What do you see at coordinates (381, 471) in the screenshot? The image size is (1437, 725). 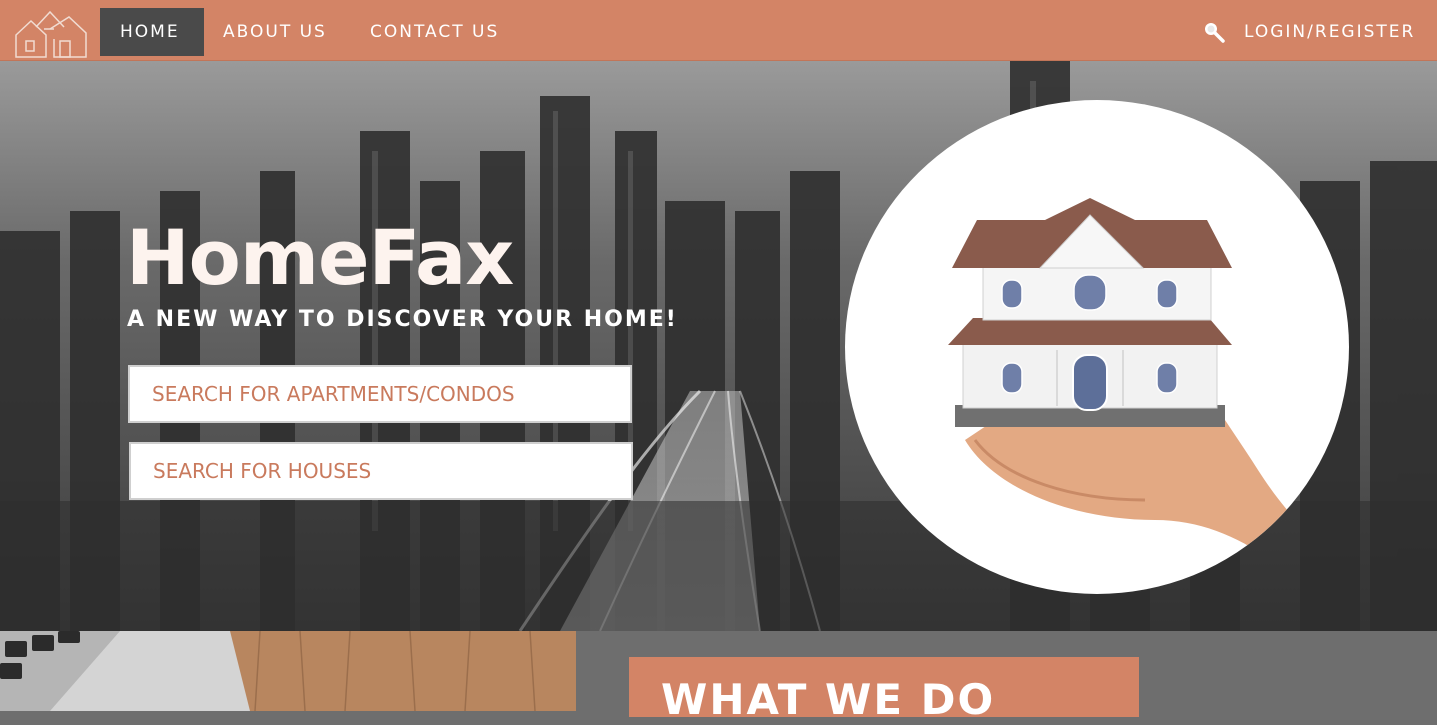 I see `search-houses-button: SEARCH FOR HOUSES` at bounding box center [381, 471].